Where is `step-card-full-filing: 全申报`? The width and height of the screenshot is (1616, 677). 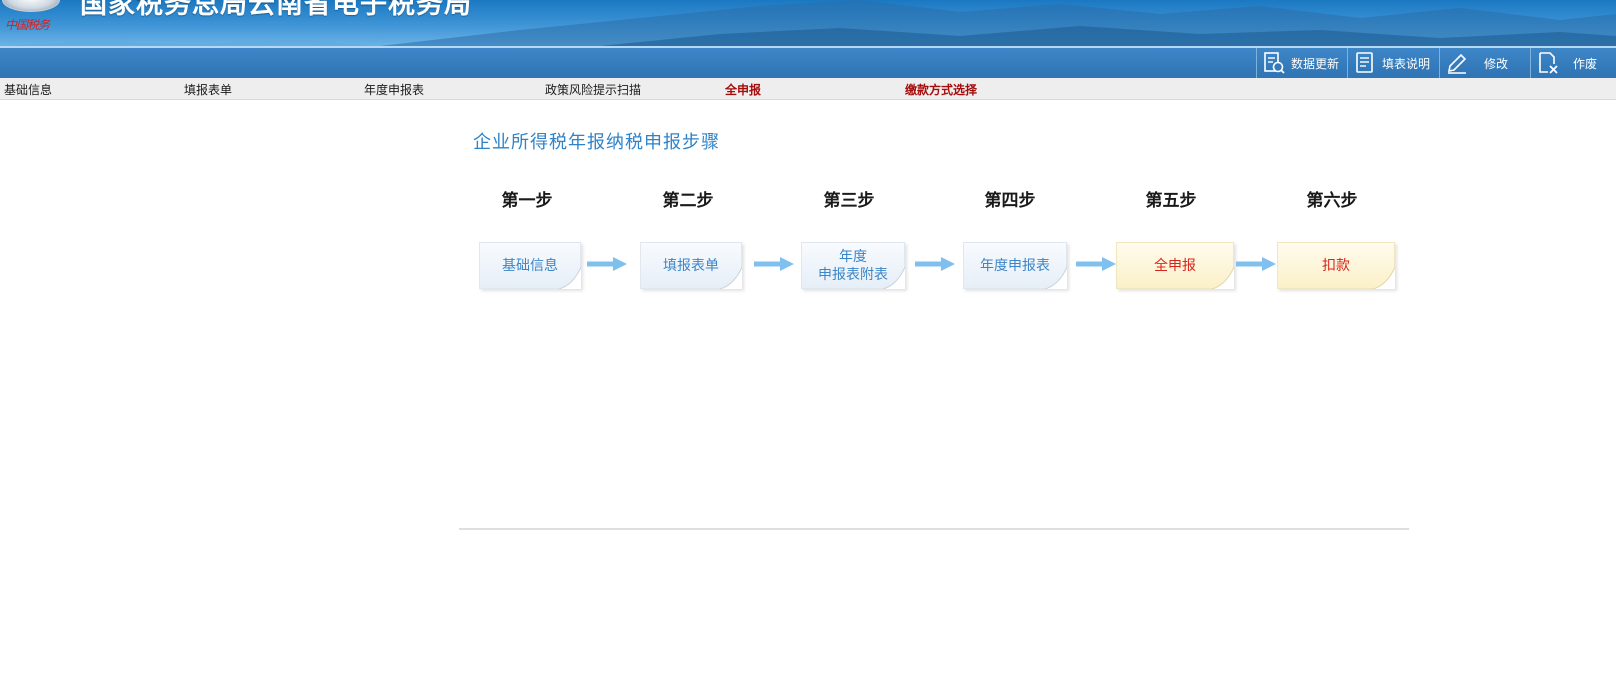
step-card-full-filing: 全申报 is located at coordinates (1175, 265).